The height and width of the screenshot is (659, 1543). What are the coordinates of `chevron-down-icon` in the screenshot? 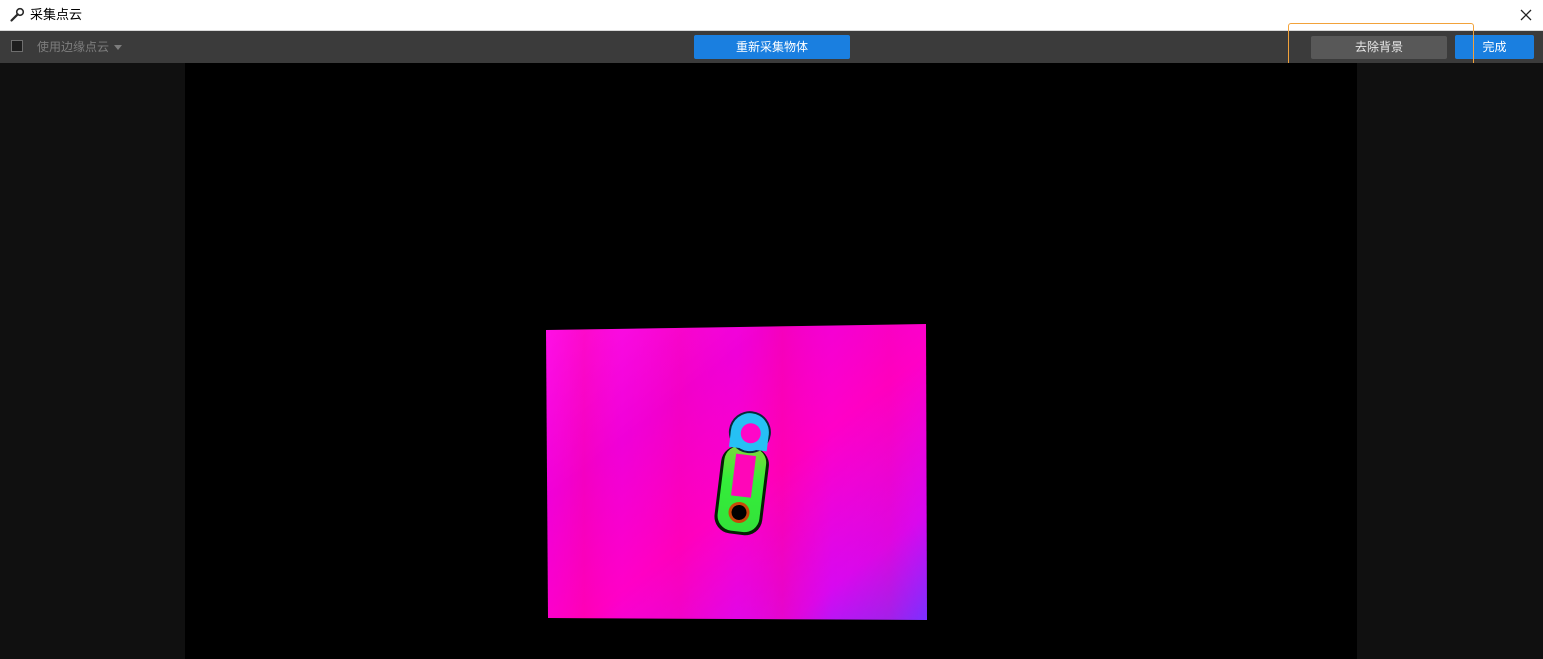 It's located at (118, 47).